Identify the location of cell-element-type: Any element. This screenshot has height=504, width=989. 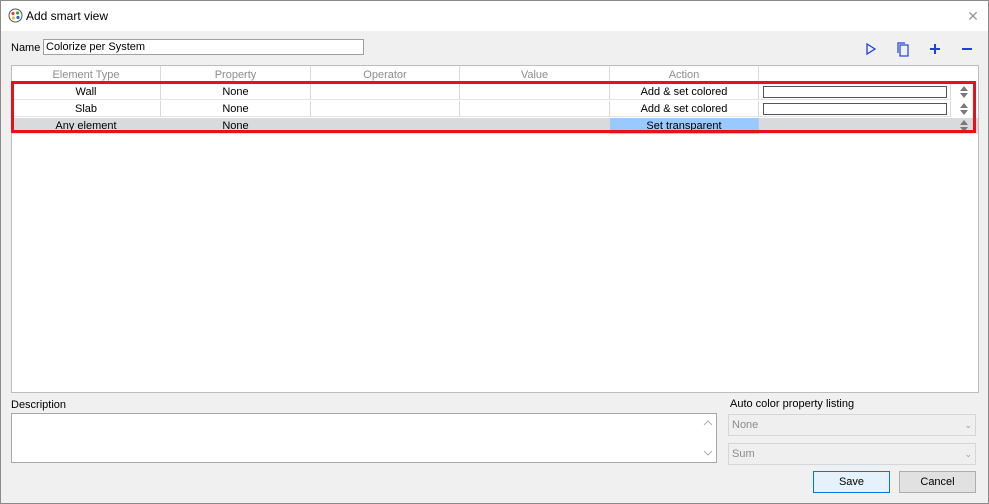
(86, 126).